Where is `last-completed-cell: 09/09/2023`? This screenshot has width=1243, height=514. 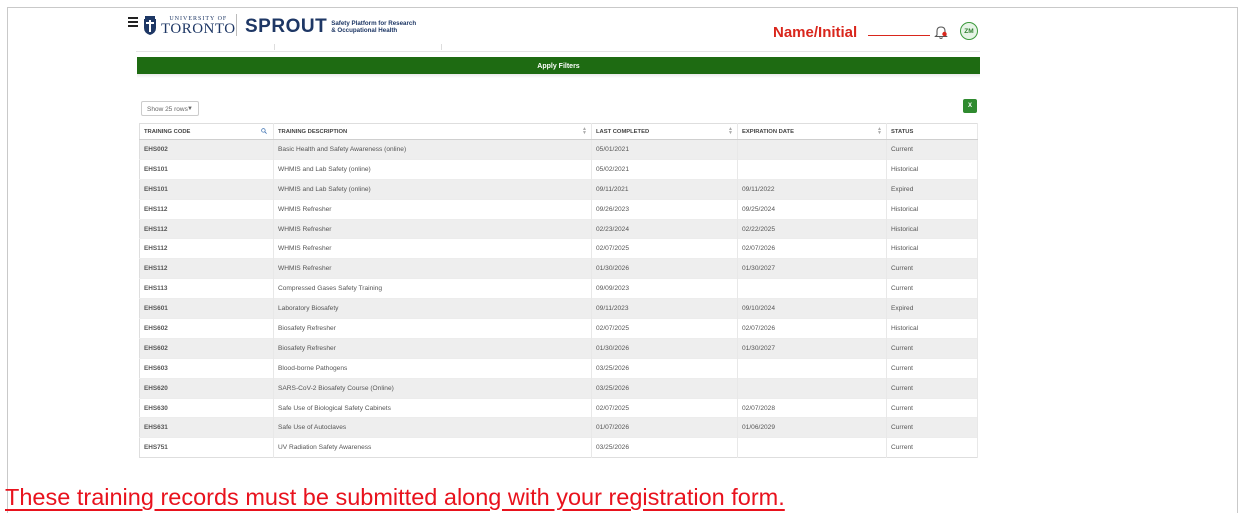 last-completed-cell: 09/09/2023 is located at coordinates (664, 288).